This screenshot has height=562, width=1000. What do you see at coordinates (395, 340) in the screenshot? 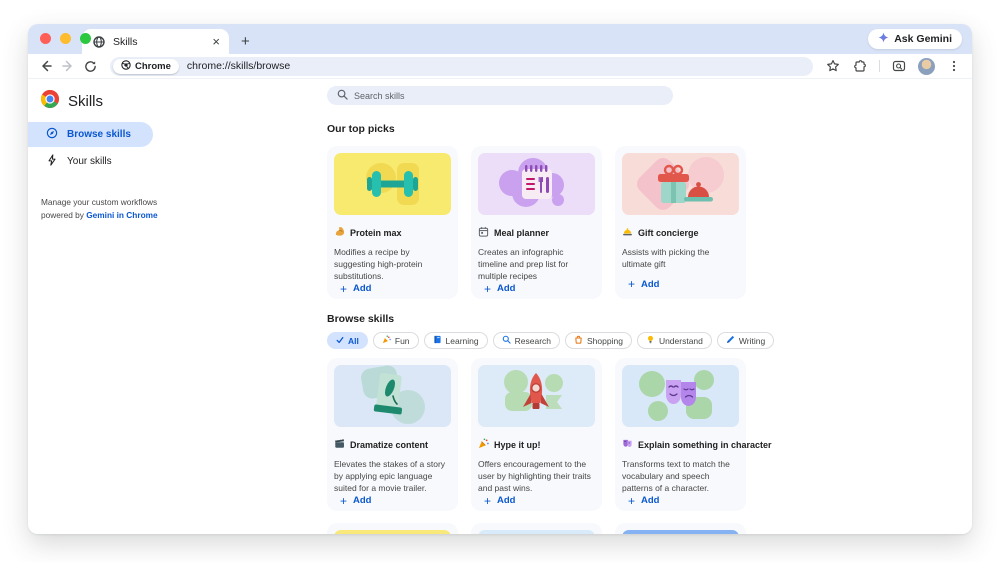
I see `filter-chip-fun: Fun` at bounding box center [395, 340].